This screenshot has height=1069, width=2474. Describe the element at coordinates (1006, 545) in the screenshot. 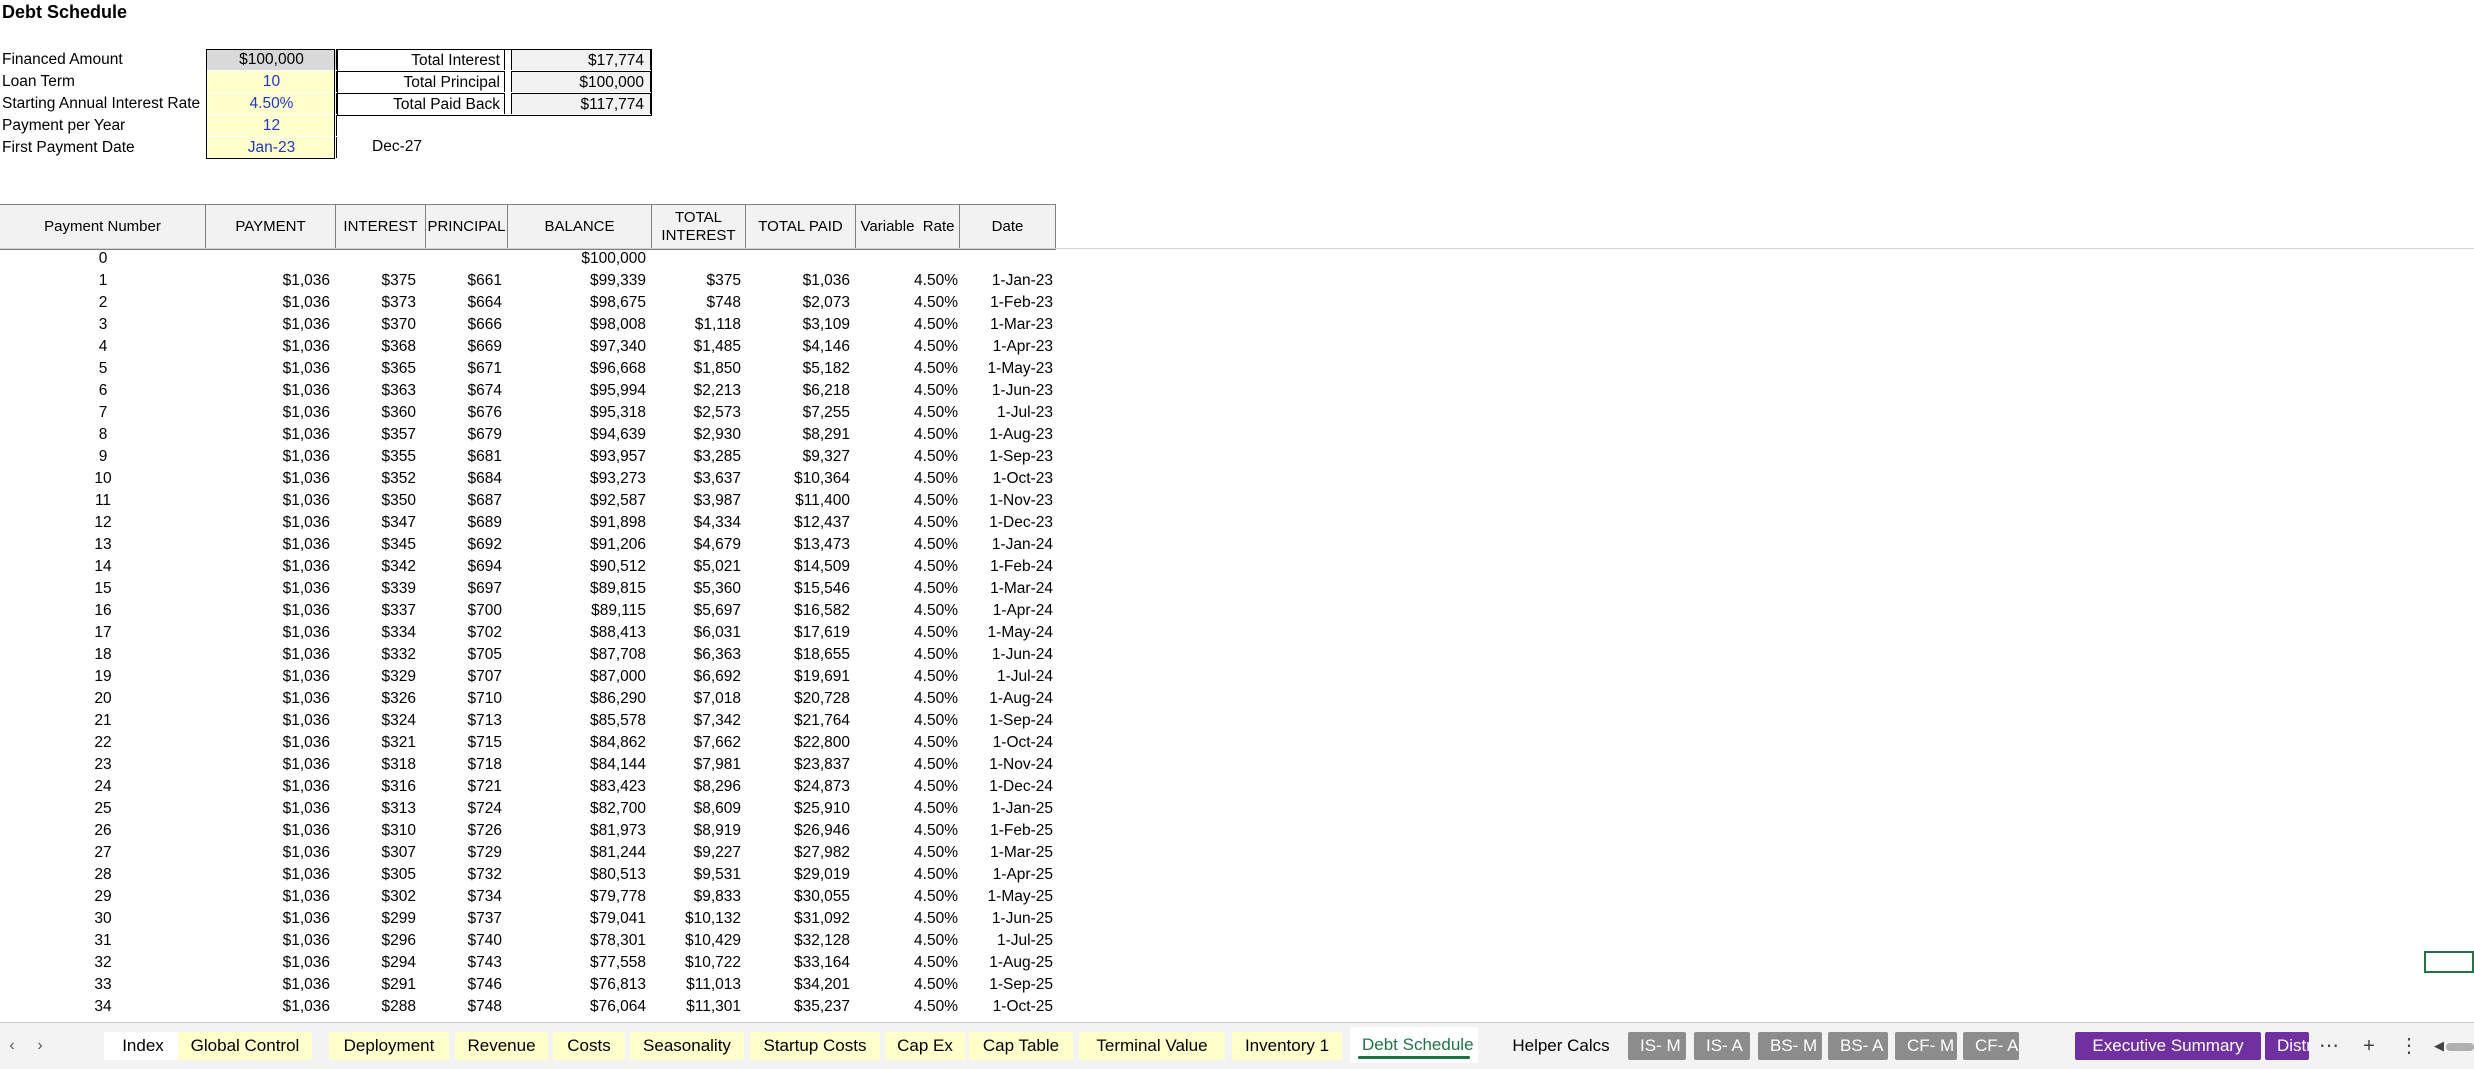

I see `table-cell: 1-Jan-24` at that location.